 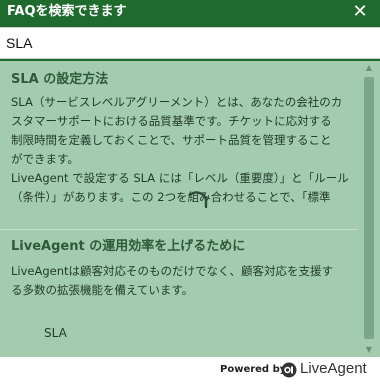 I want to click on result-tag: SLA, so click(x=55, y=333).